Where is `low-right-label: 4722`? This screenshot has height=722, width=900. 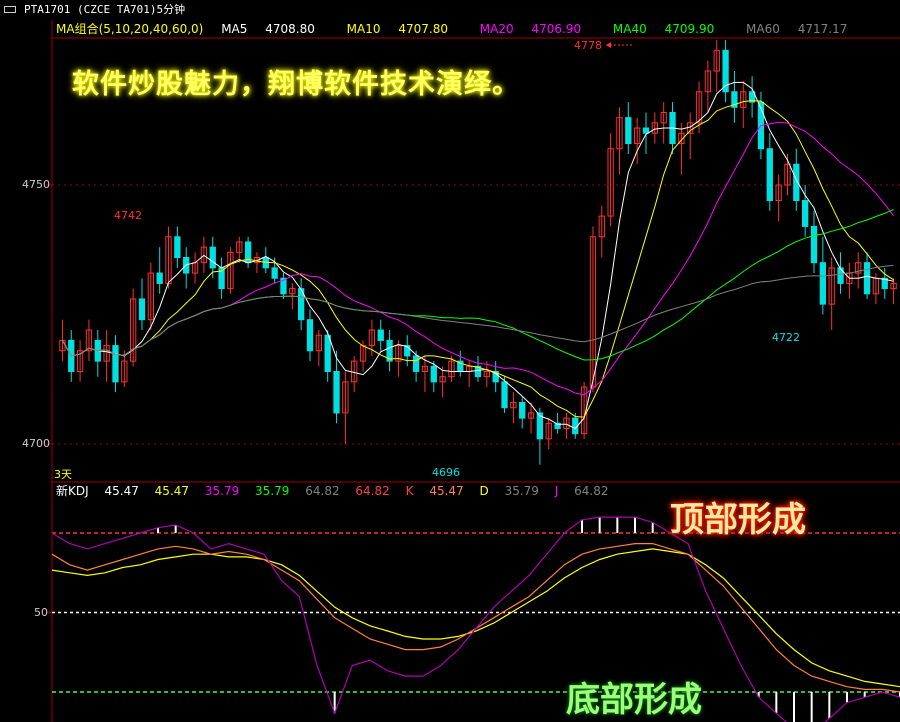 low-right-label: 4722 is located at coordinates (786, 337).